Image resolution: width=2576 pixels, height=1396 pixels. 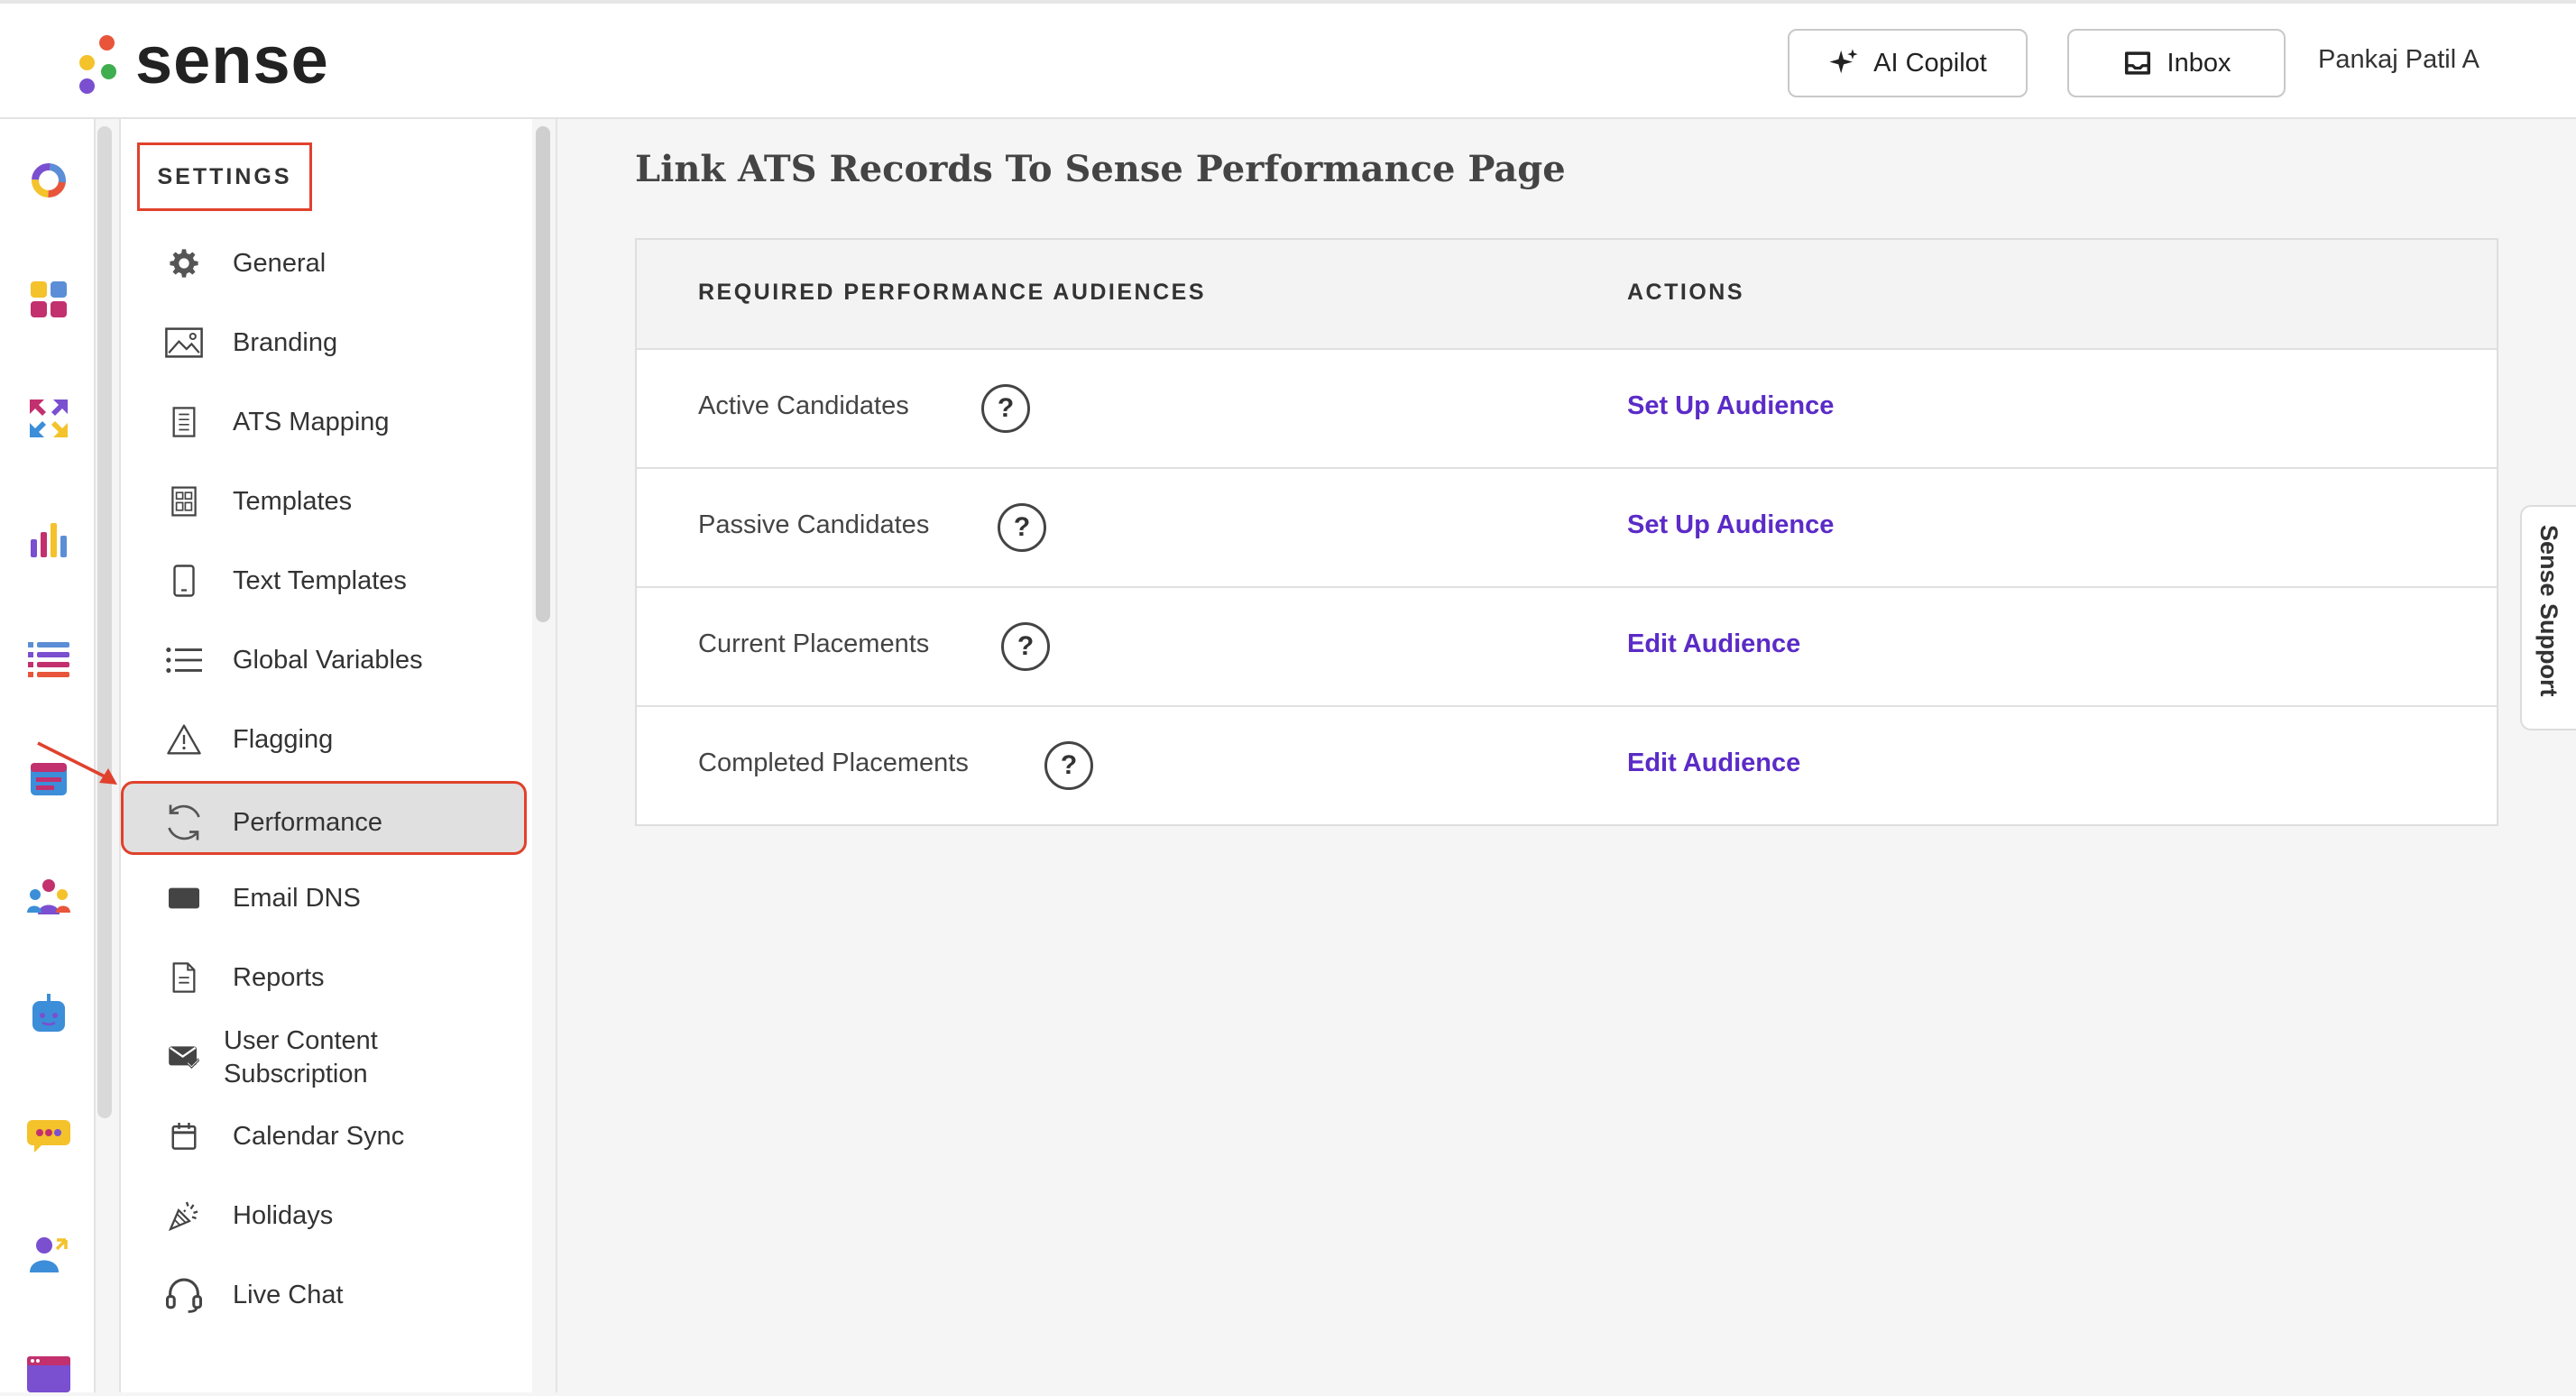 I want to click on settings-item-label: Global Variables, so click(x=328, y=660).